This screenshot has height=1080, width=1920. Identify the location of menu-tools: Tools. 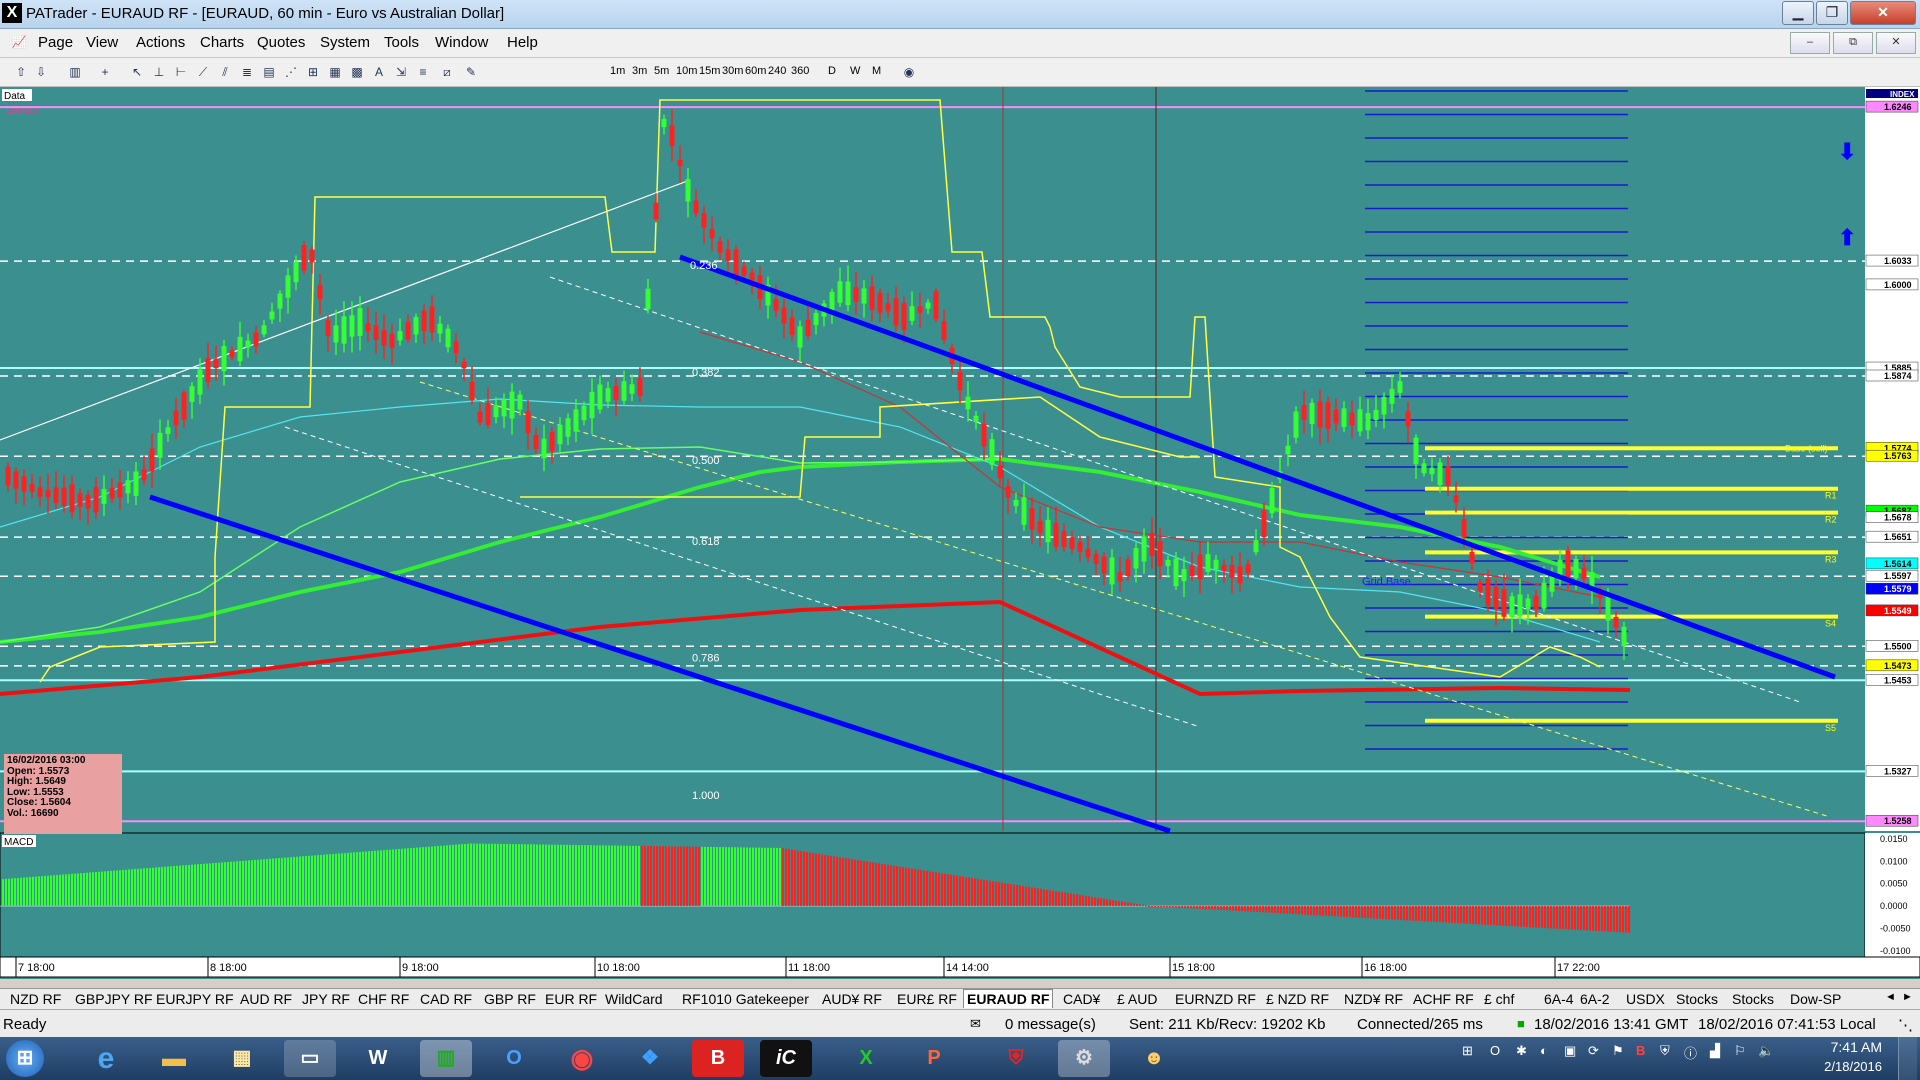
(401, 42).